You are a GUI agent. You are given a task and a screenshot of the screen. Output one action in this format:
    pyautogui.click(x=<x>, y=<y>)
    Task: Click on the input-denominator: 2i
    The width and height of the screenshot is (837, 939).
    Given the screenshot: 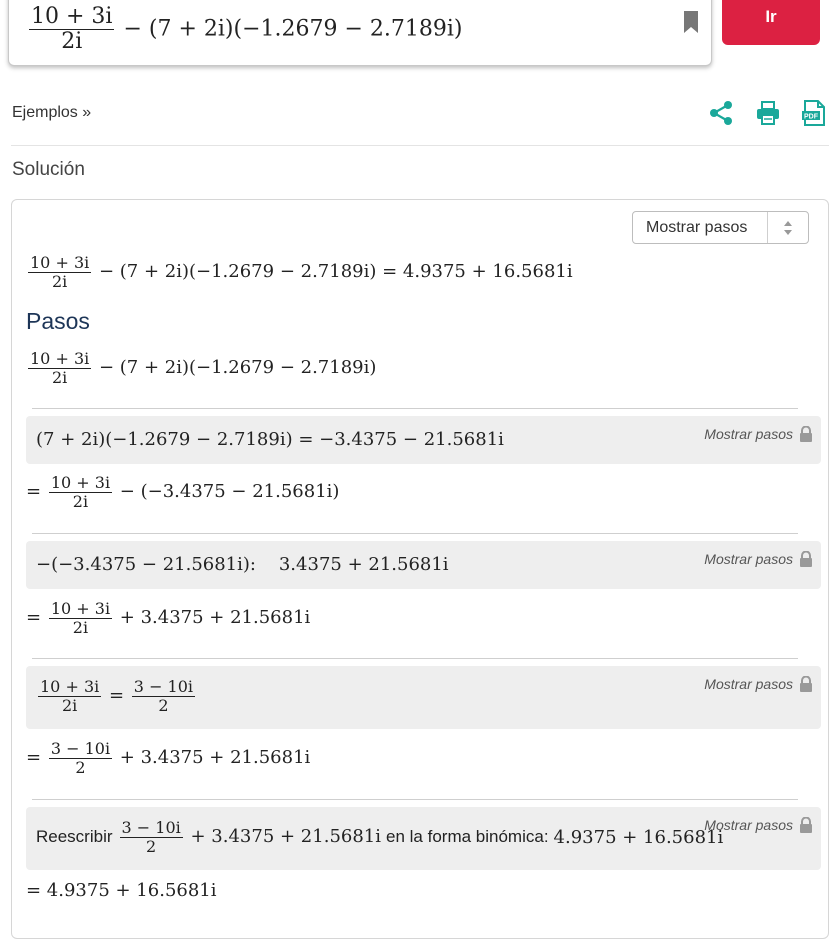 What is the action you would take?
    pyautogui.click(x=72, y=42)
    